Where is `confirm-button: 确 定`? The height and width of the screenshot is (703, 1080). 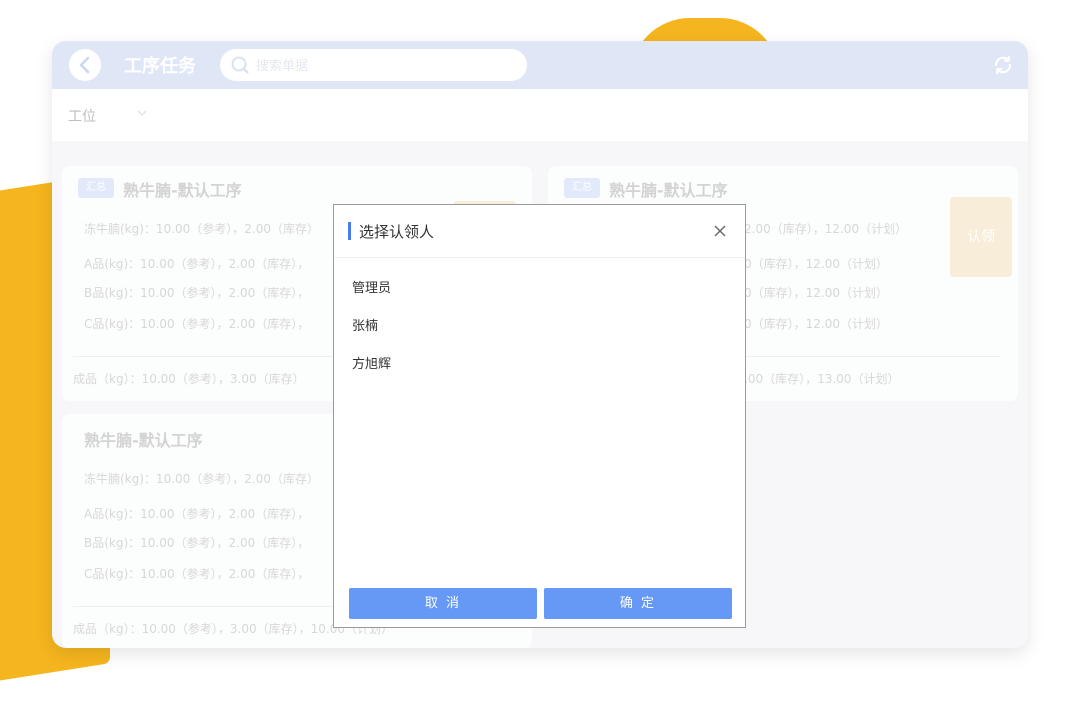 confirm-button: 确 定 is located at coordinates (638, 603).